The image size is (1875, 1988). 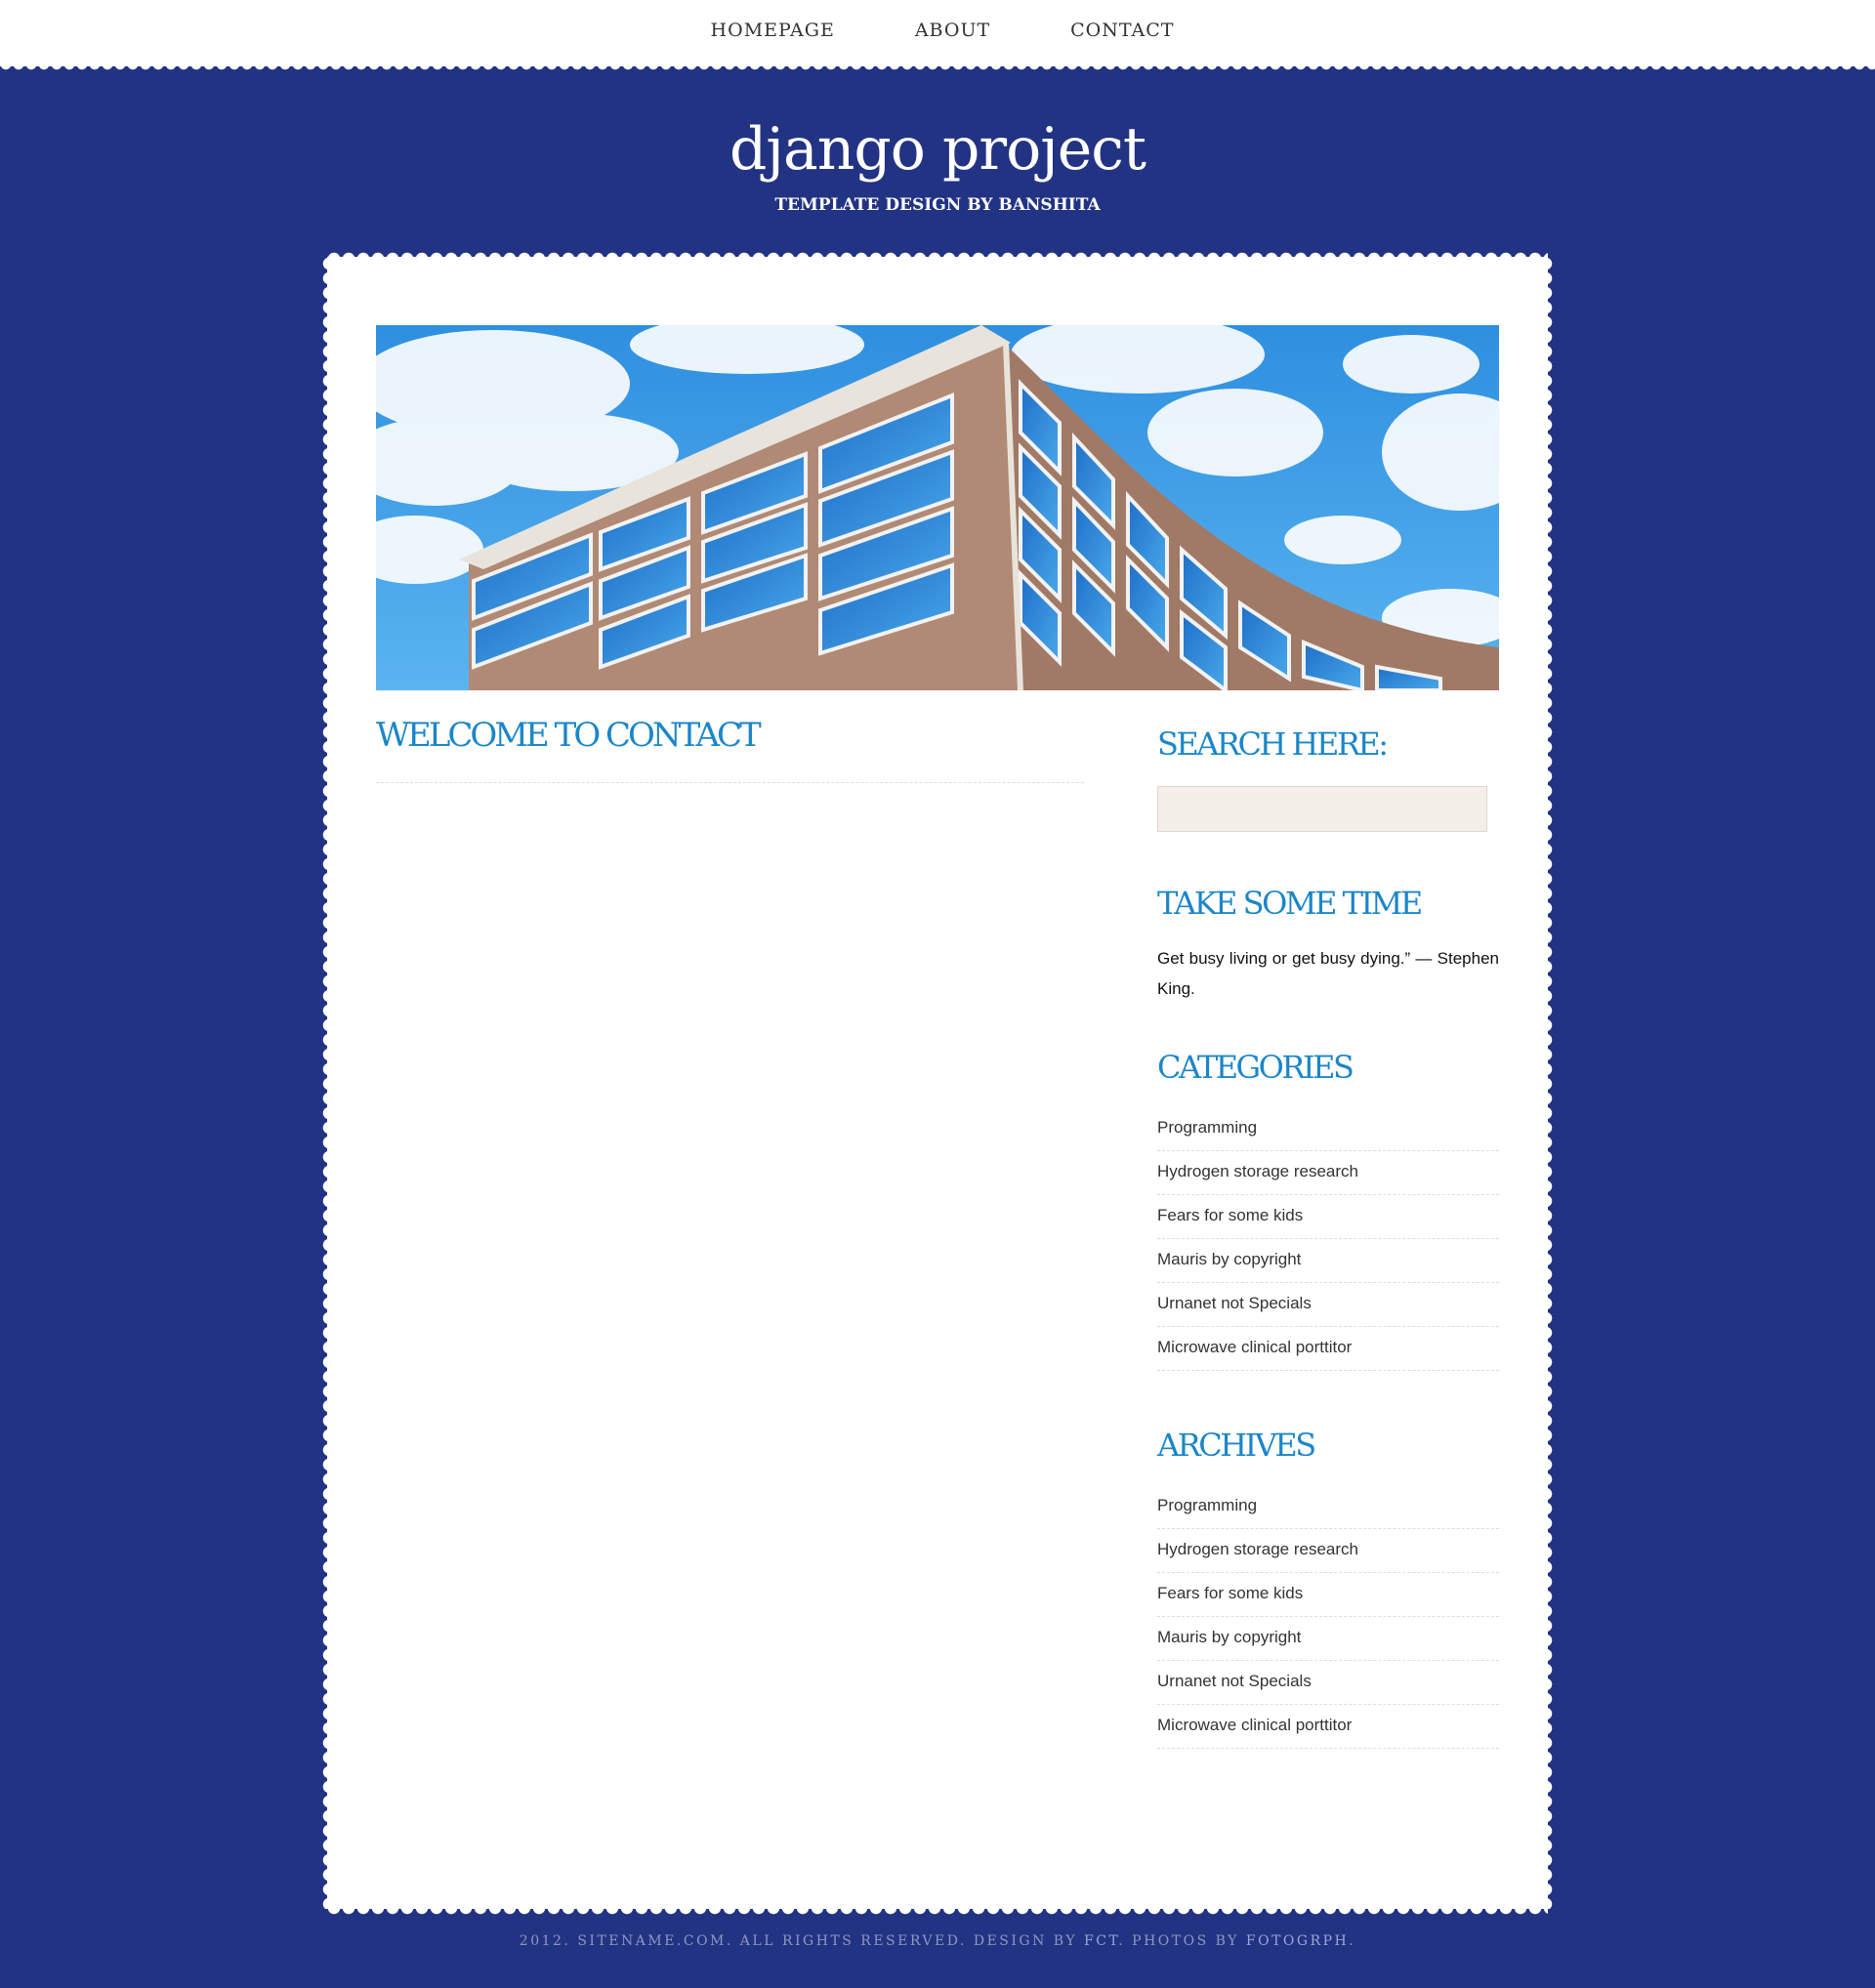 I want to click on footer-text-suffix: ., so click(x=1352, y=1941).